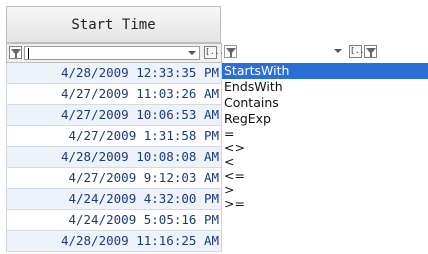 The width and height of the screenshot is (428, 254). Describe the element at coordinates (325, 162) in the screenshot. I see `operator-option-less-than: <` at that location.